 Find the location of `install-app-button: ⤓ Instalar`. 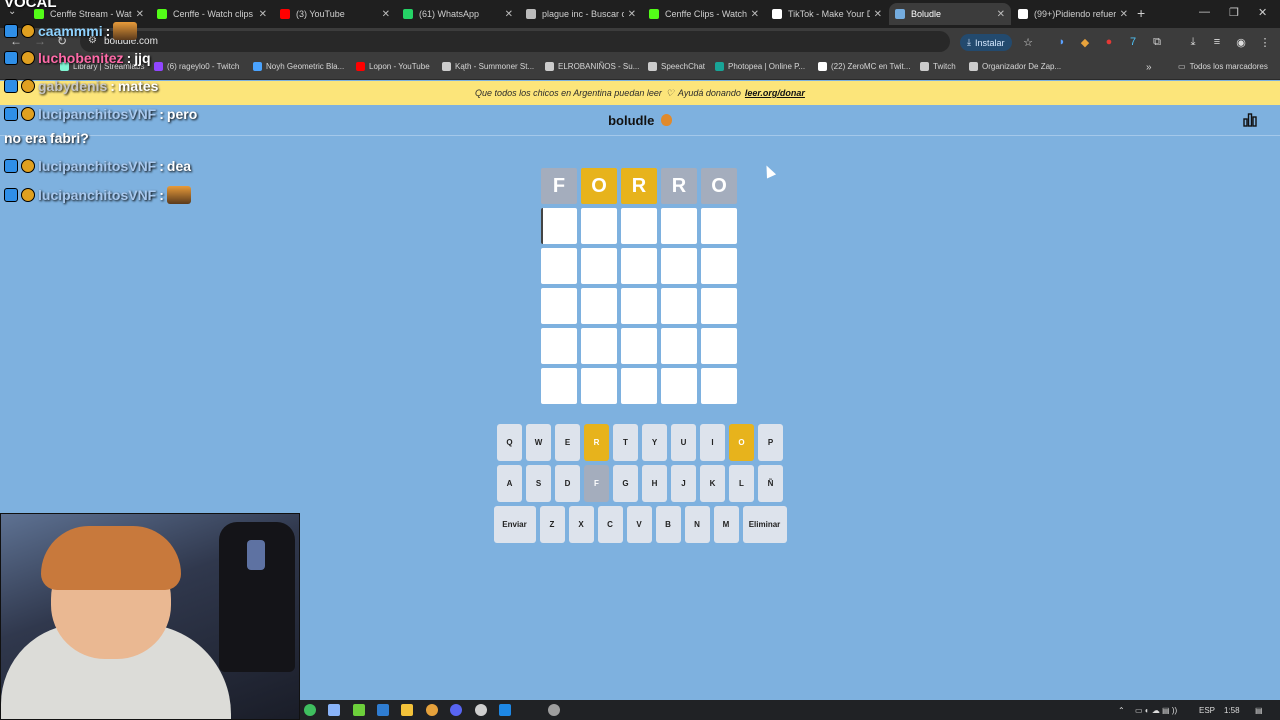

install-app-button: ⤓ Instalar is located at coordinates (986, 42).